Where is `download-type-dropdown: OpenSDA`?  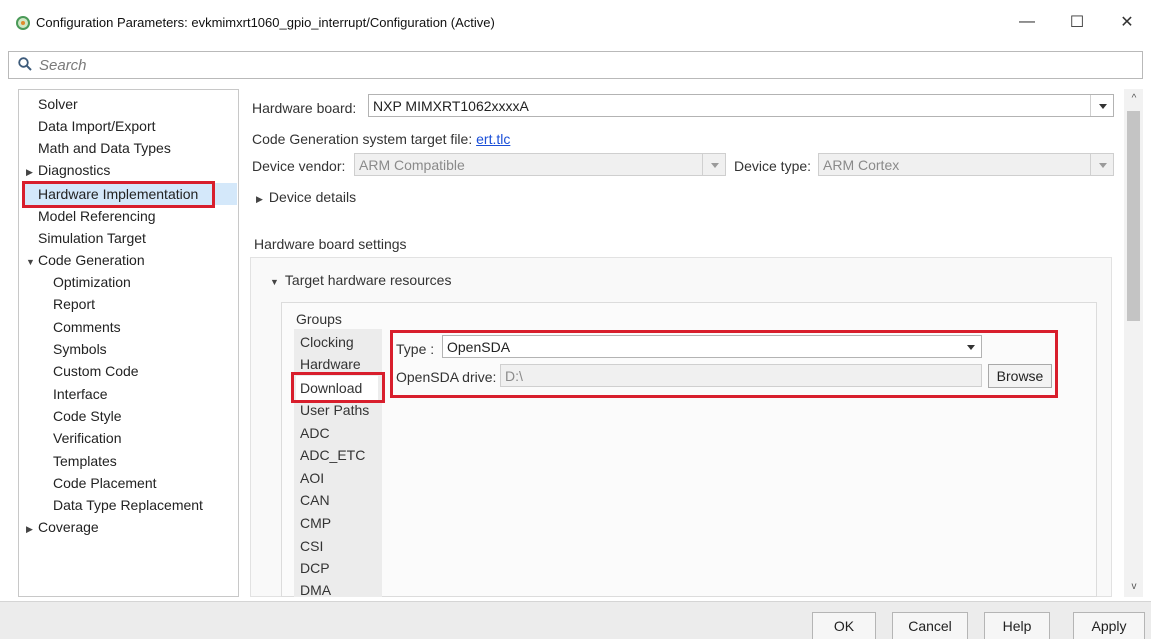 download-type-dropdown: OpenSDA is located at coordinates (712, 346).